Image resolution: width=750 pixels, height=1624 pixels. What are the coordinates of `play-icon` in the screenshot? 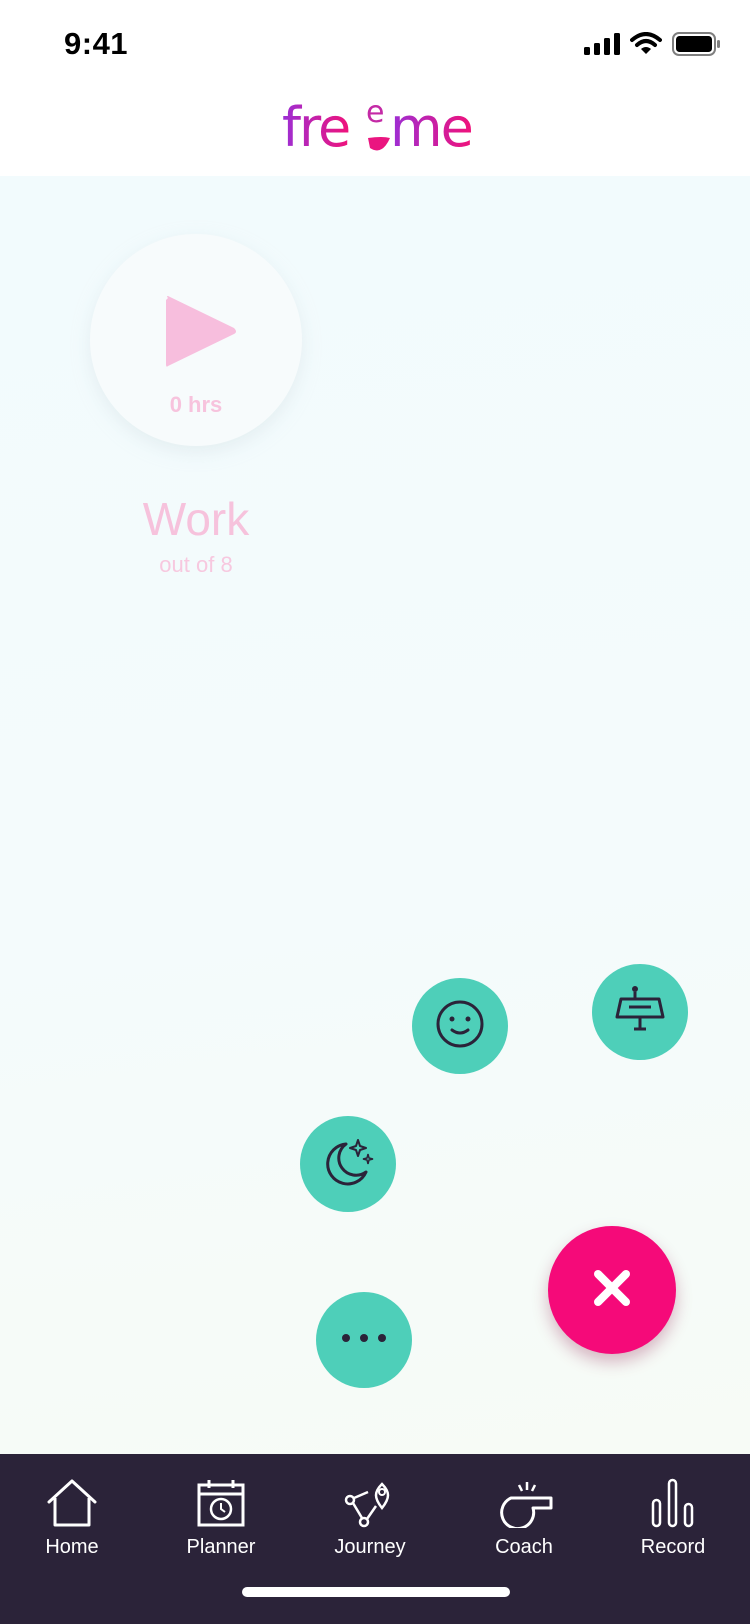 It's located at (200, 334).